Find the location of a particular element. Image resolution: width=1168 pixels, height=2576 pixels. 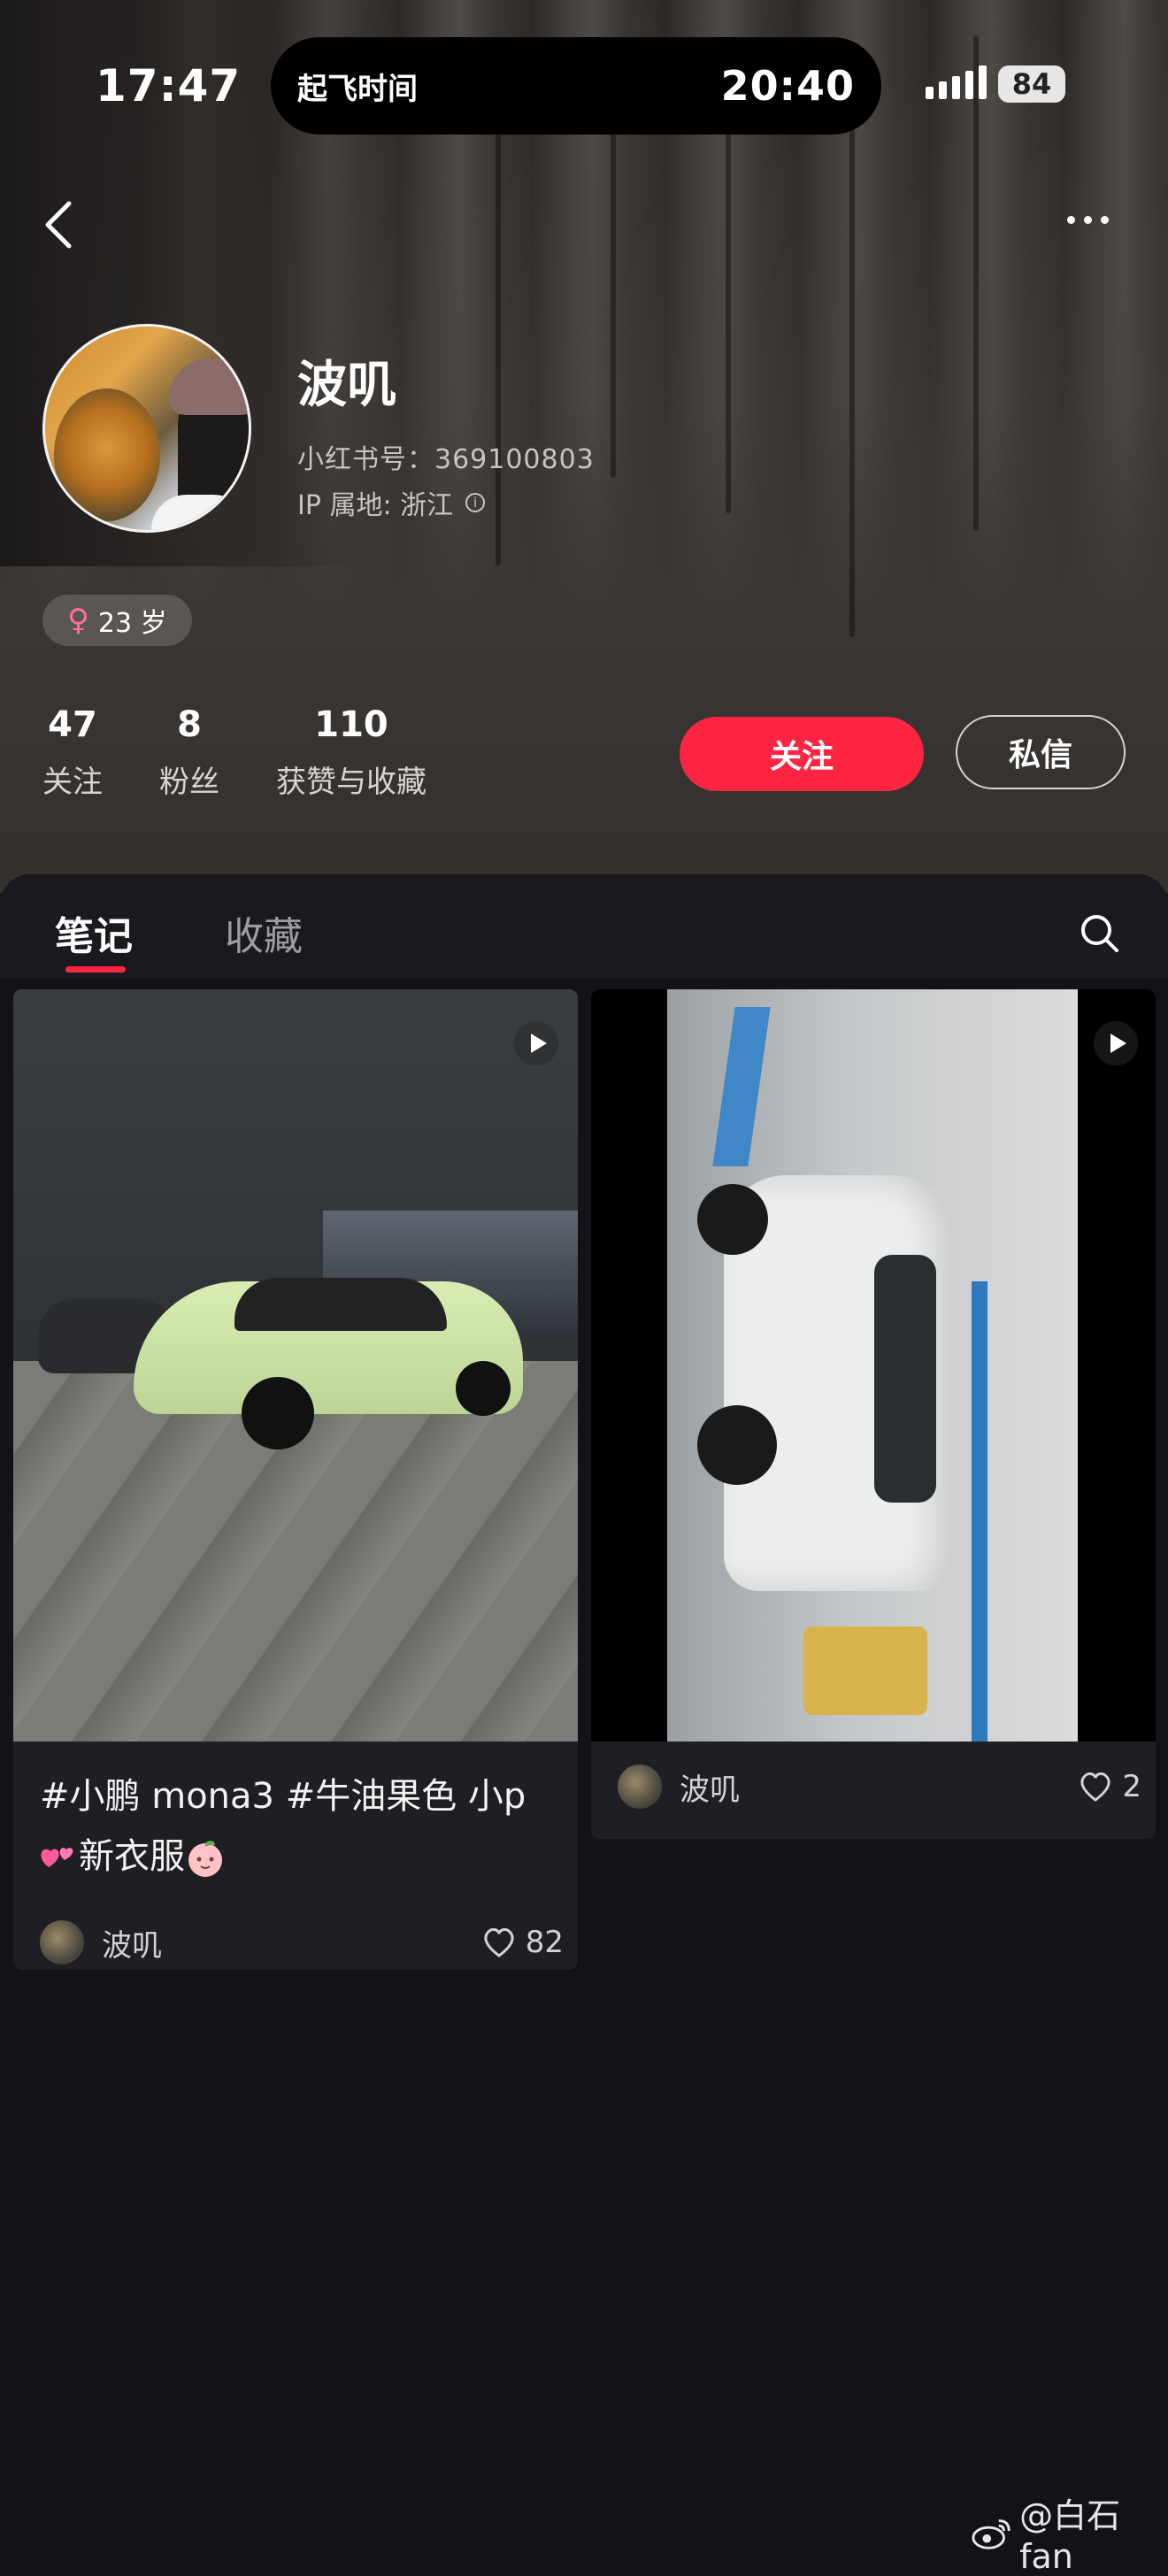

like-button: 2 is located at coordinates (1109, 1786).